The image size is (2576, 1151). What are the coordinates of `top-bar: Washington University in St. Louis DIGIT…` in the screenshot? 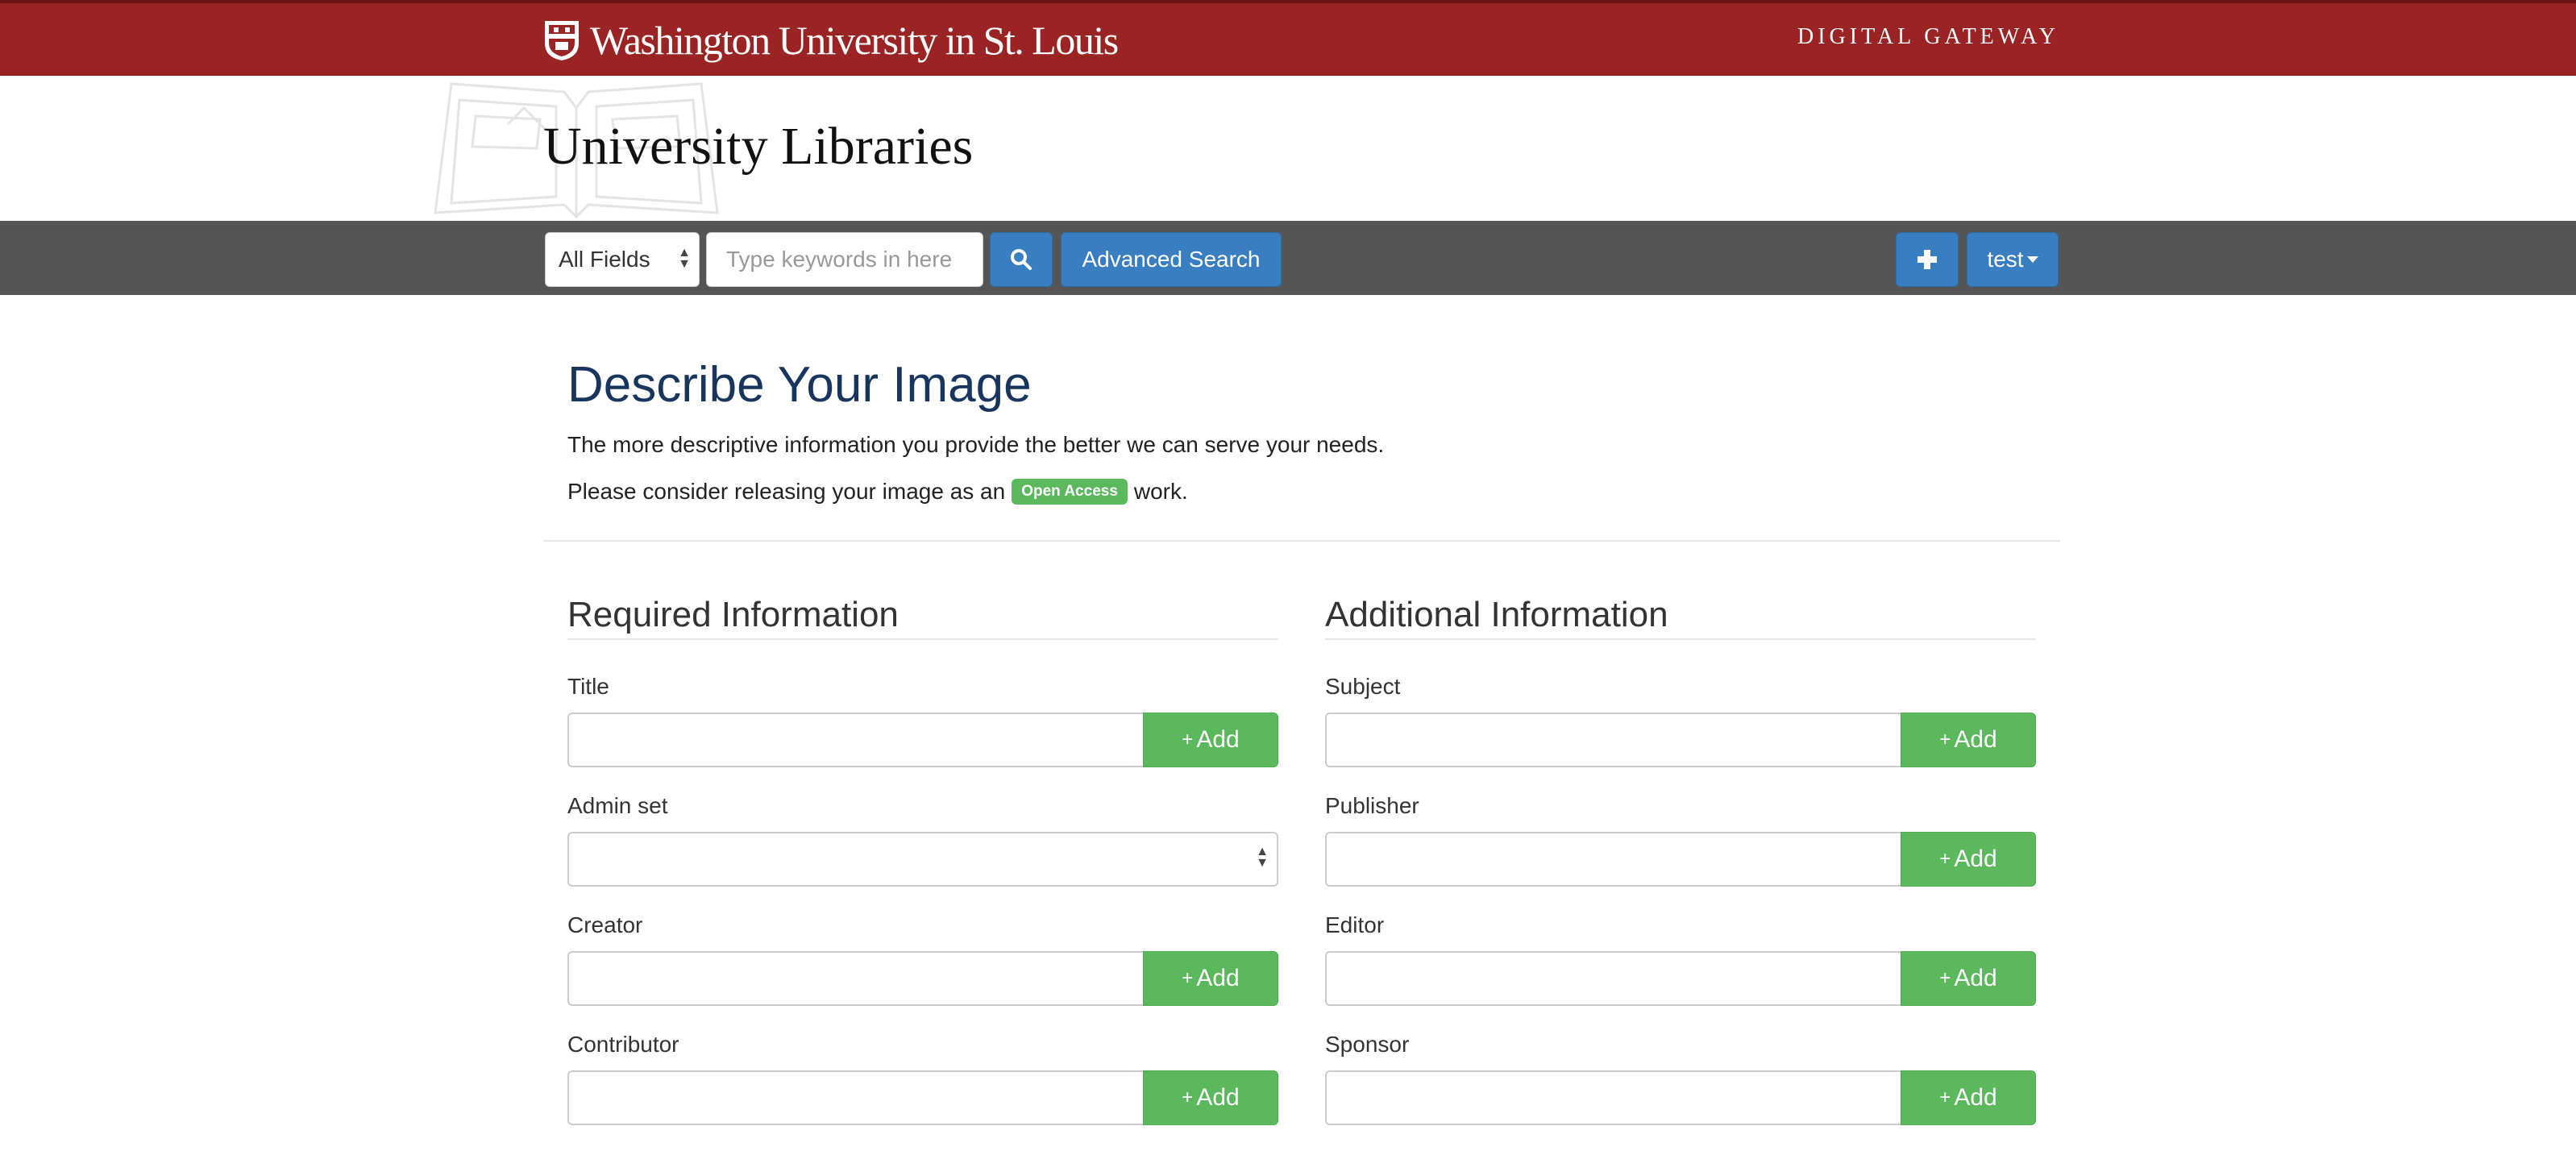 It's located at (1288, 38).